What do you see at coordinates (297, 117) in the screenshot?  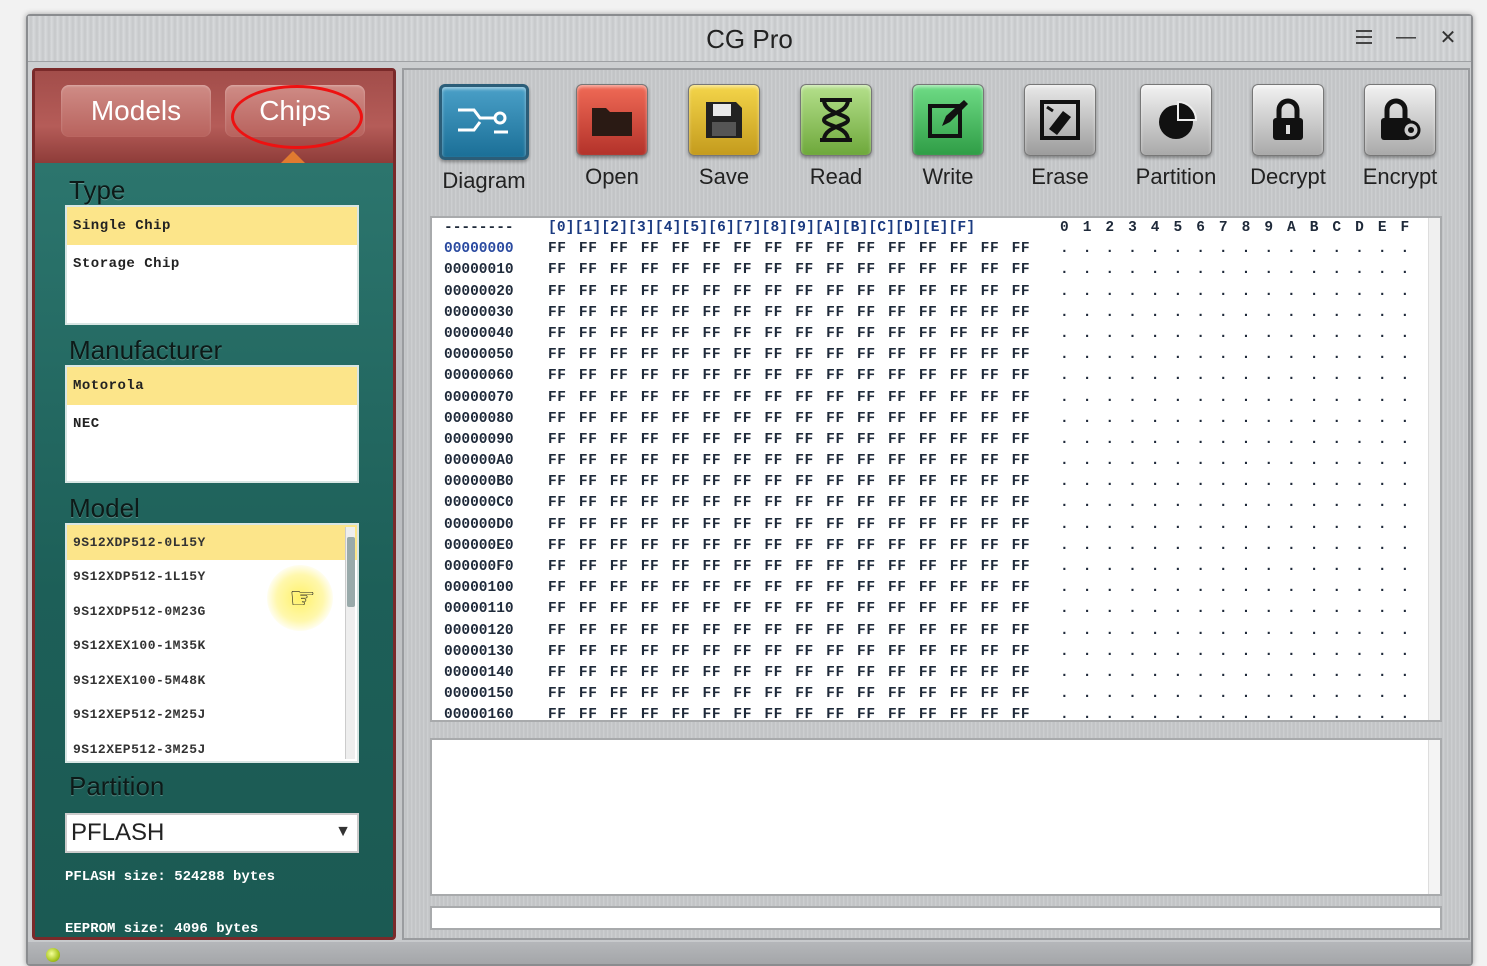 I see `highlight-ring` at bounding box center [297, 117].